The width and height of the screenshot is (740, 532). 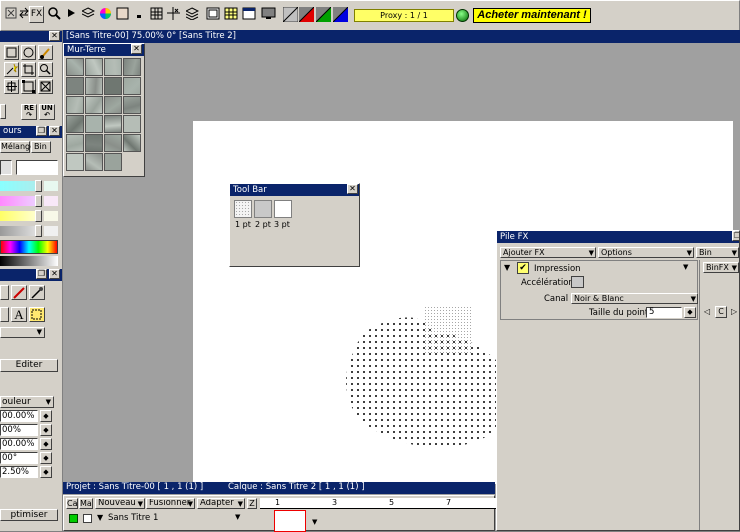 What do you see at coordinates (47, 112) in the screenshot?
I see `undo-button: UN ↶` at bounding box center [47, 112].